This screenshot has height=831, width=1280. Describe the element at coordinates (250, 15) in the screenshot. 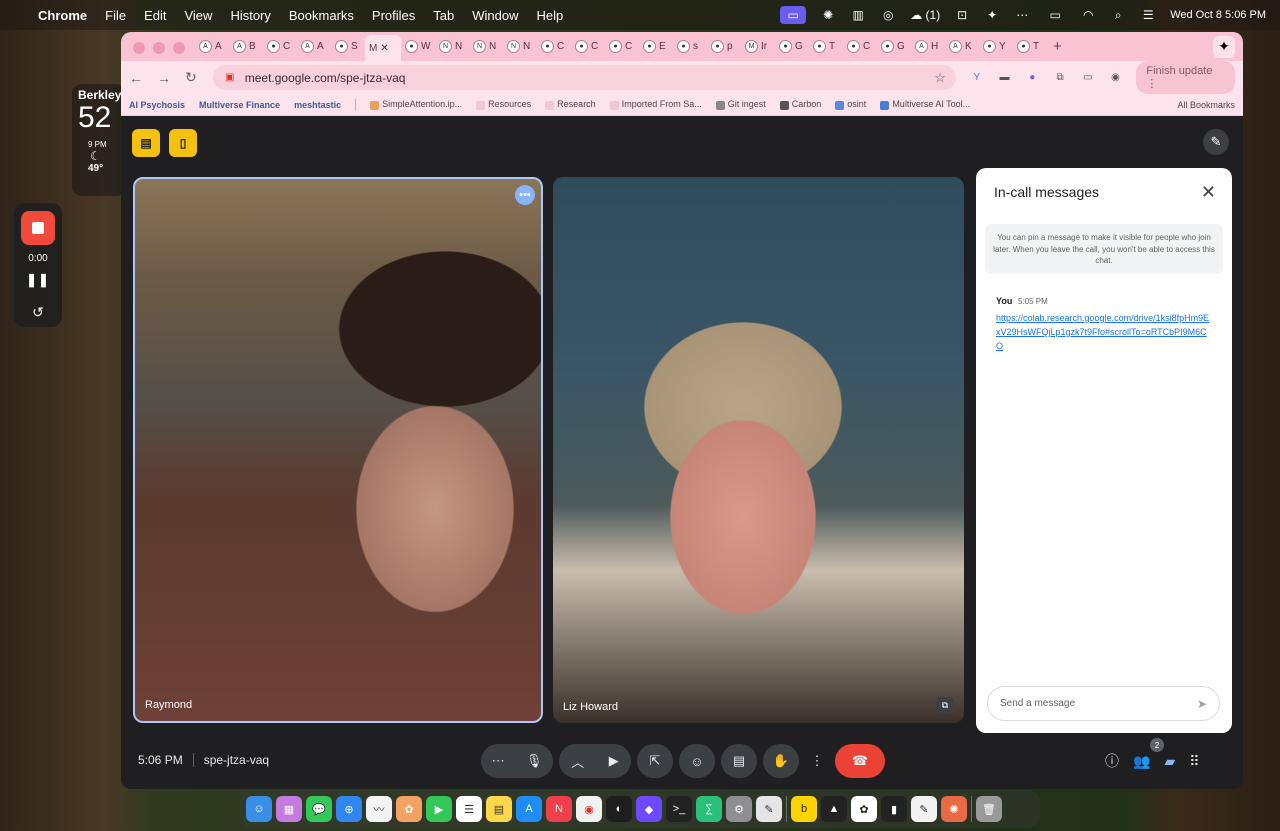

I see `menu-history: History` at that location.